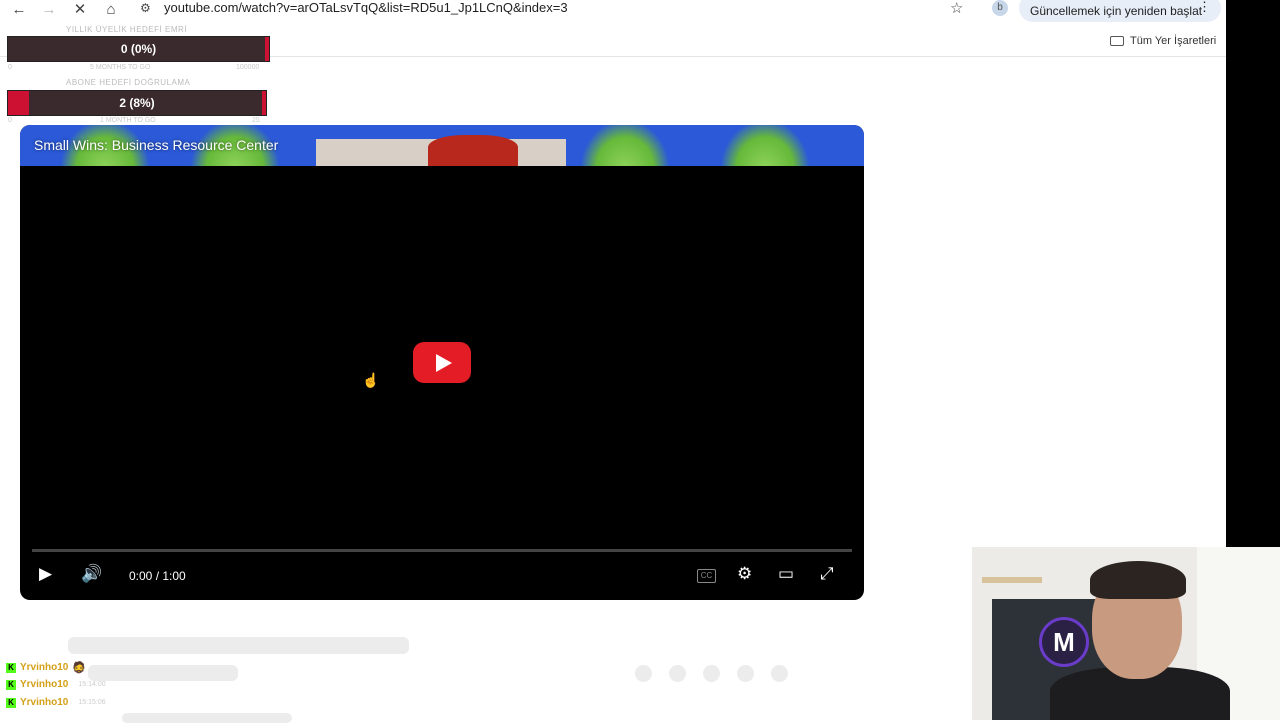 The image size is (1280, 723). I want to click on bookmark-star-icon: ☆, so click(956, 8).